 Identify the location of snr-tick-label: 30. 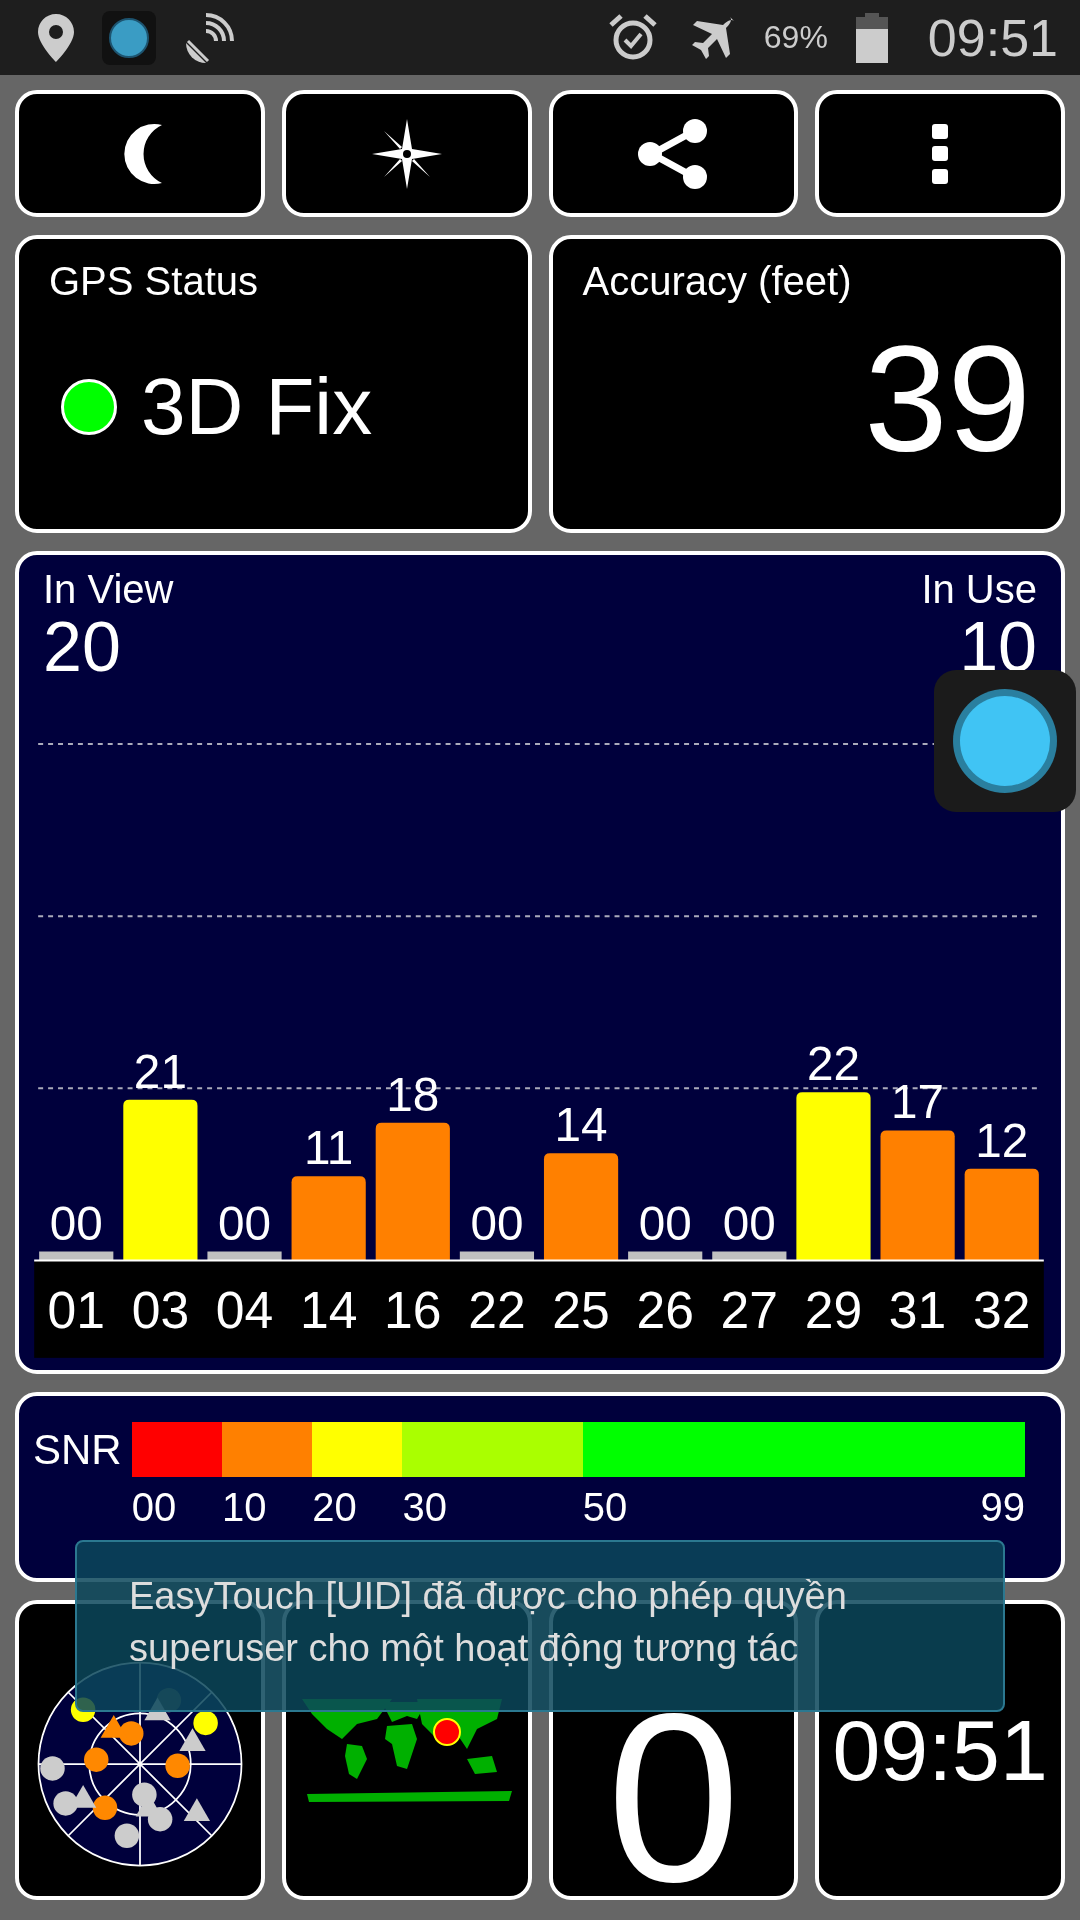
(424, 1507).